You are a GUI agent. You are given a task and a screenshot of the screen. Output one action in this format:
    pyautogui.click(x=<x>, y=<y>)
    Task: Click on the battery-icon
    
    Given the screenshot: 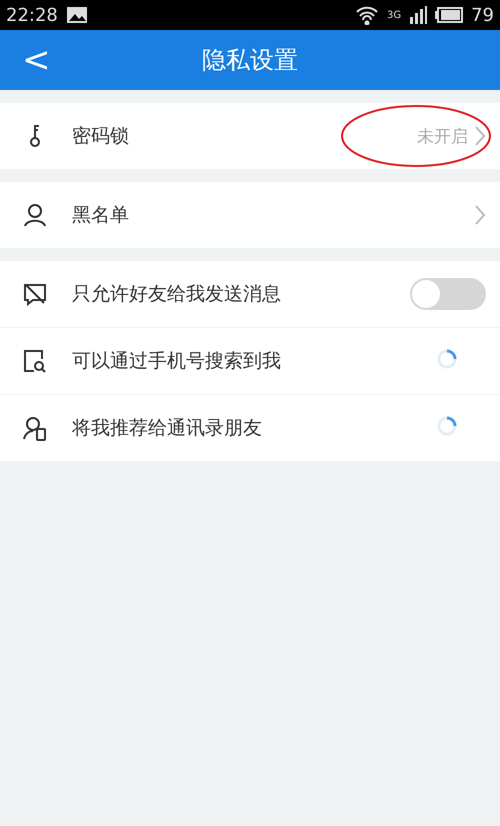 What is the action you would take?
    pyautogui.click(x=449, y=15)
    